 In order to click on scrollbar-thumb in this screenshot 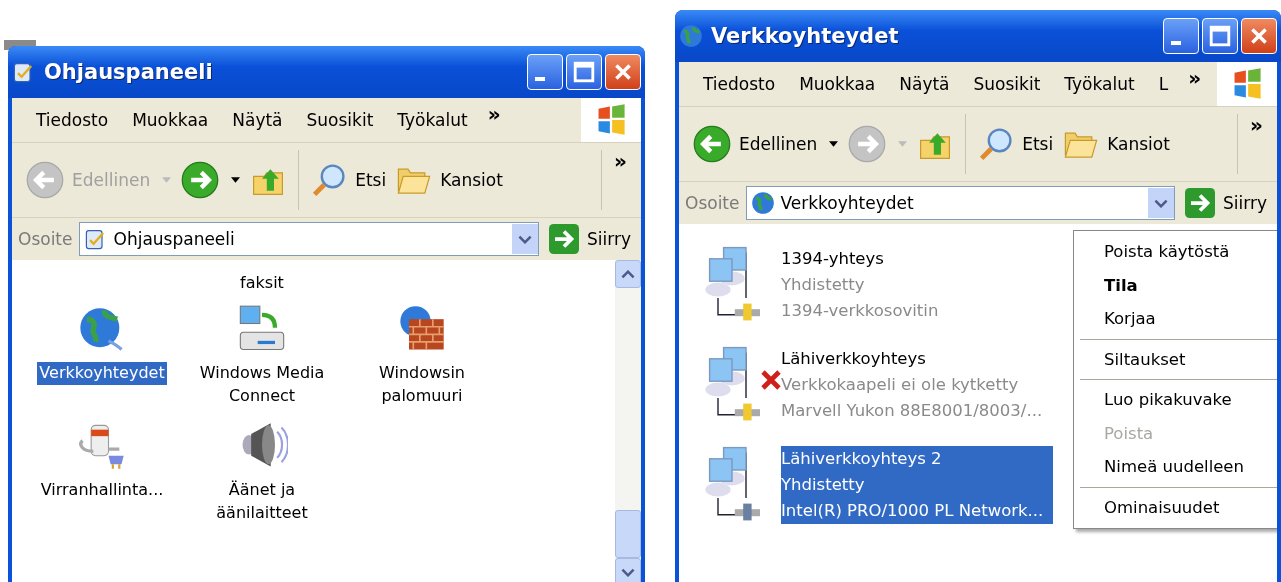, I will do `click(628, 534)`.